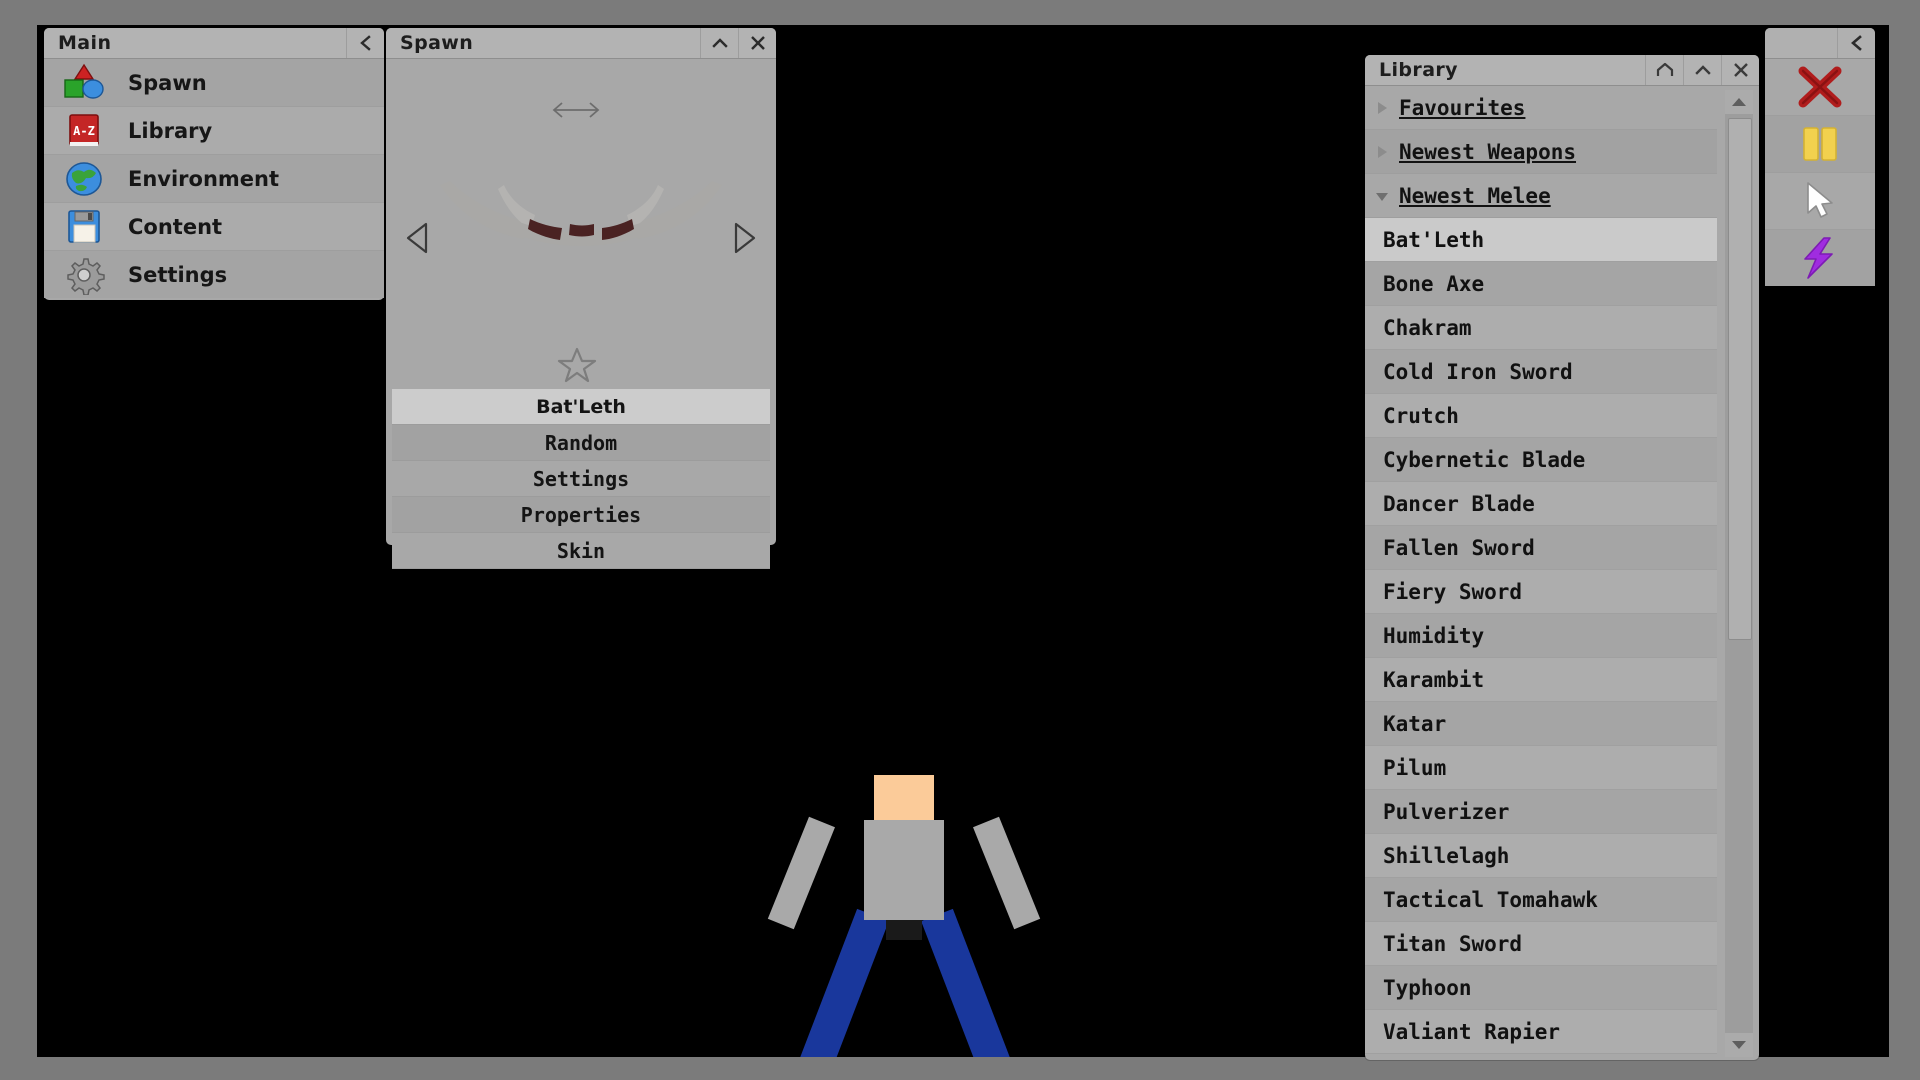 The image size is (1920, 1080). I want to click on library-item-label: Cold Iron Sword, so click(1478, 371).